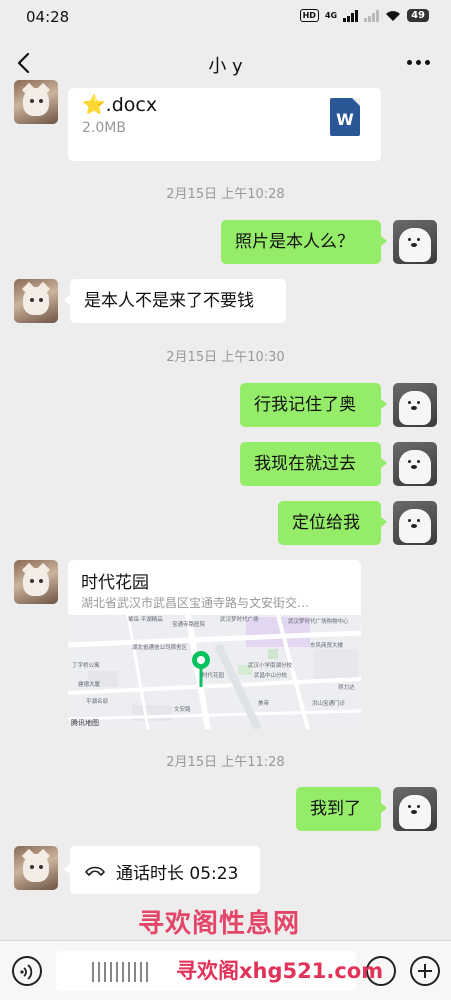 The width and height of the screenshot is (451, 1000). I want to click on map-label: 美帝, so click(264, 704).